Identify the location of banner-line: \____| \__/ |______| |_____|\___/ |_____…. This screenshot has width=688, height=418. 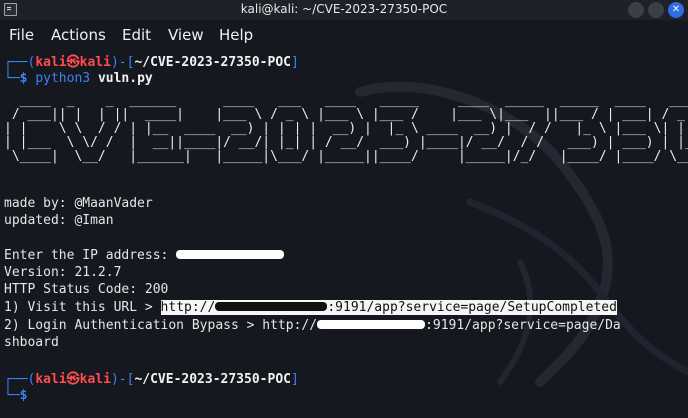
(346, 156).